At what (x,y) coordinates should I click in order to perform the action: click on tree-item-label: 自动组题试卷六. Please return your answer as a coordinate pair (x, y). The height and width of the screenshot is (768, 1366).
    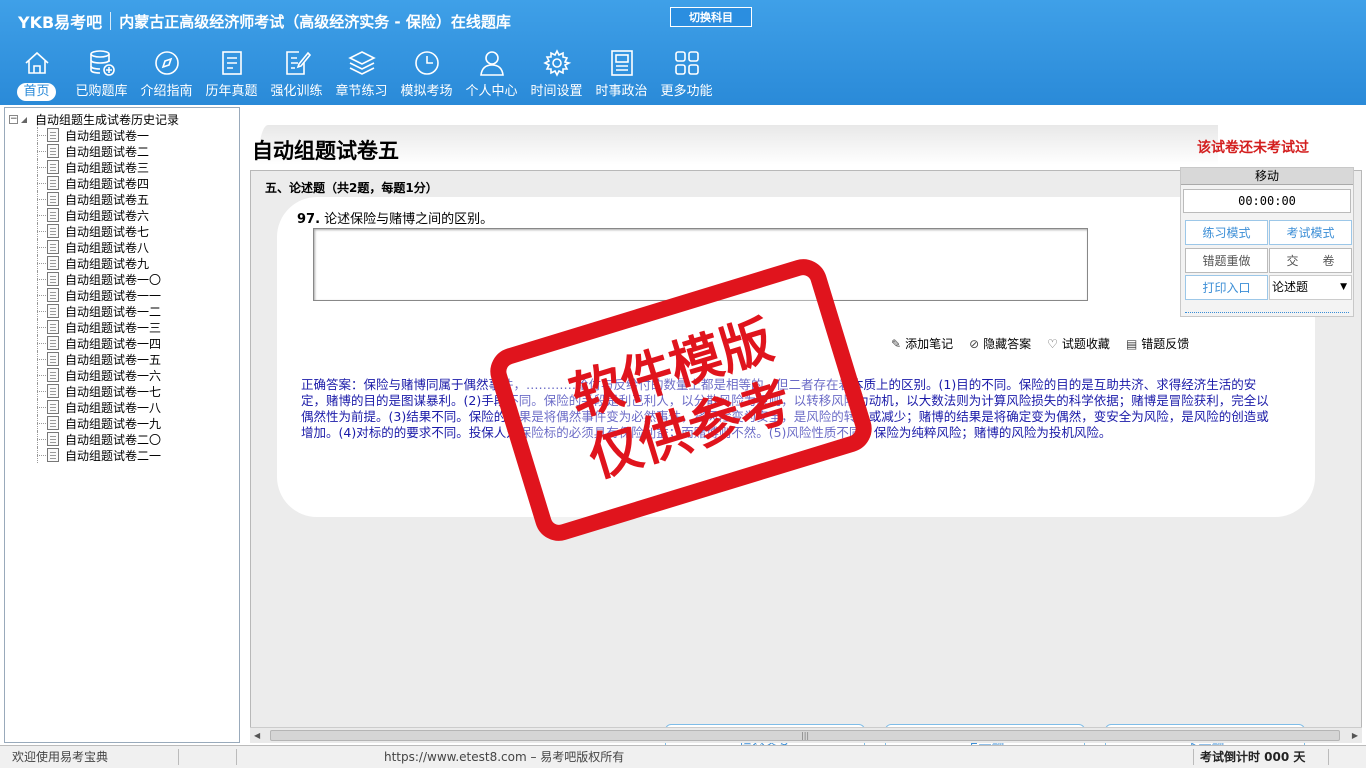
    Looking at the image, I should click on (107, 215).